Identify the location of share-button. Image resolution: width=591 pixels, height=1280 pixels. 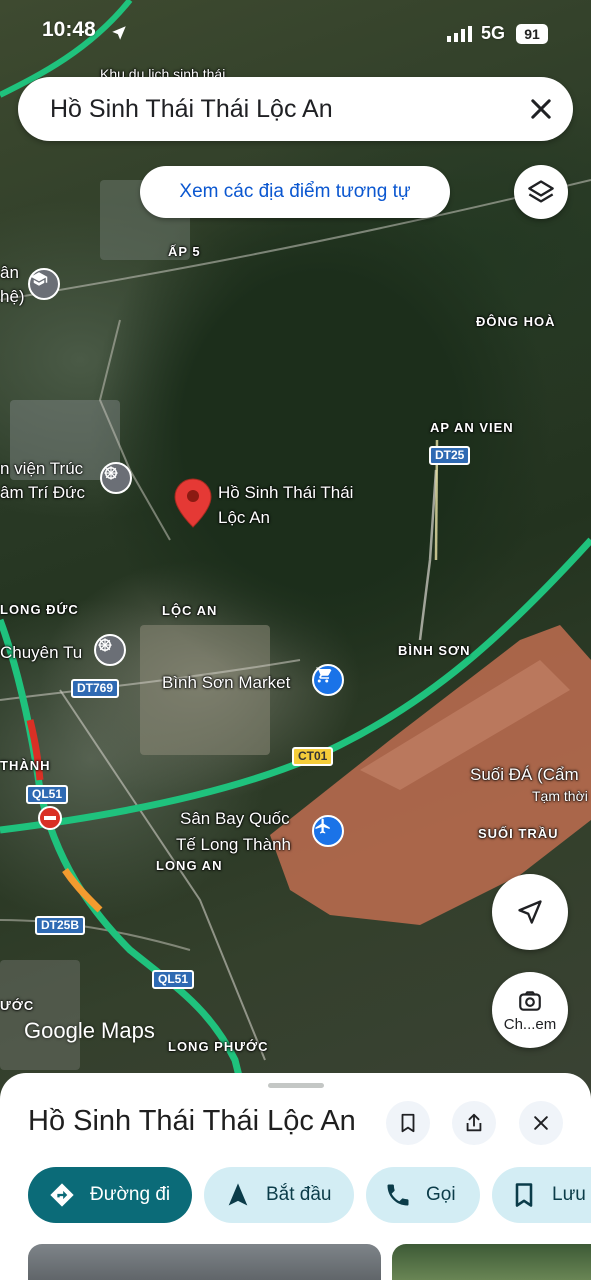
(474, 1123).